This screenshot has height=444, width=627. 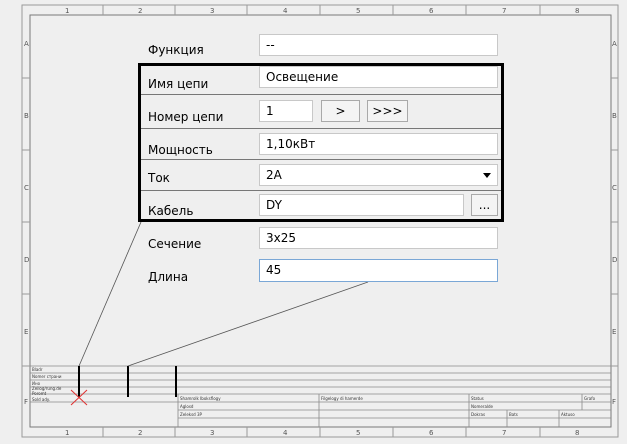 What do you see at coordinates (285, 433) in the screenshot?
I see `col-number-bottom: 4` at bounding box center [285, 433].